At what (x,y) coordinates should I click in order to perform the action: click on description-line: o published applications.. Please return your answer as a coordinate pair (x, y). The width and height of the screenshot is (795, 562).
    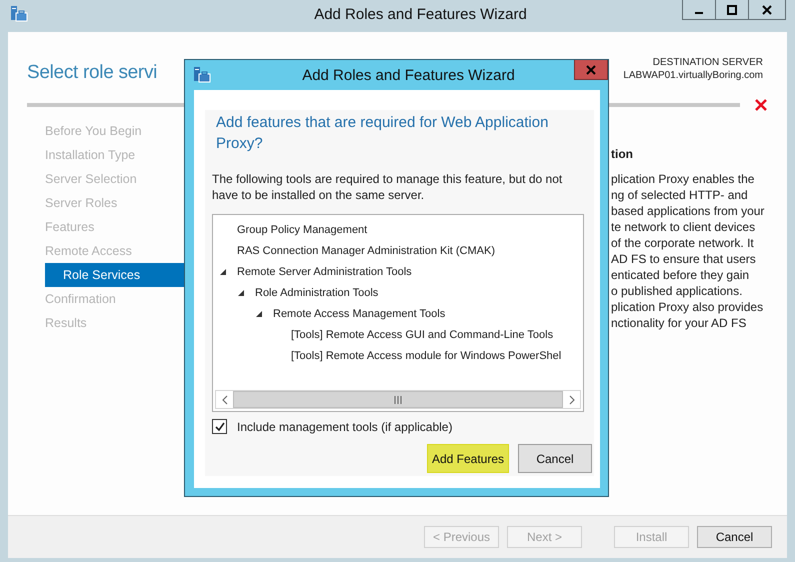
    Looking at the image, I should click on (677, 291).